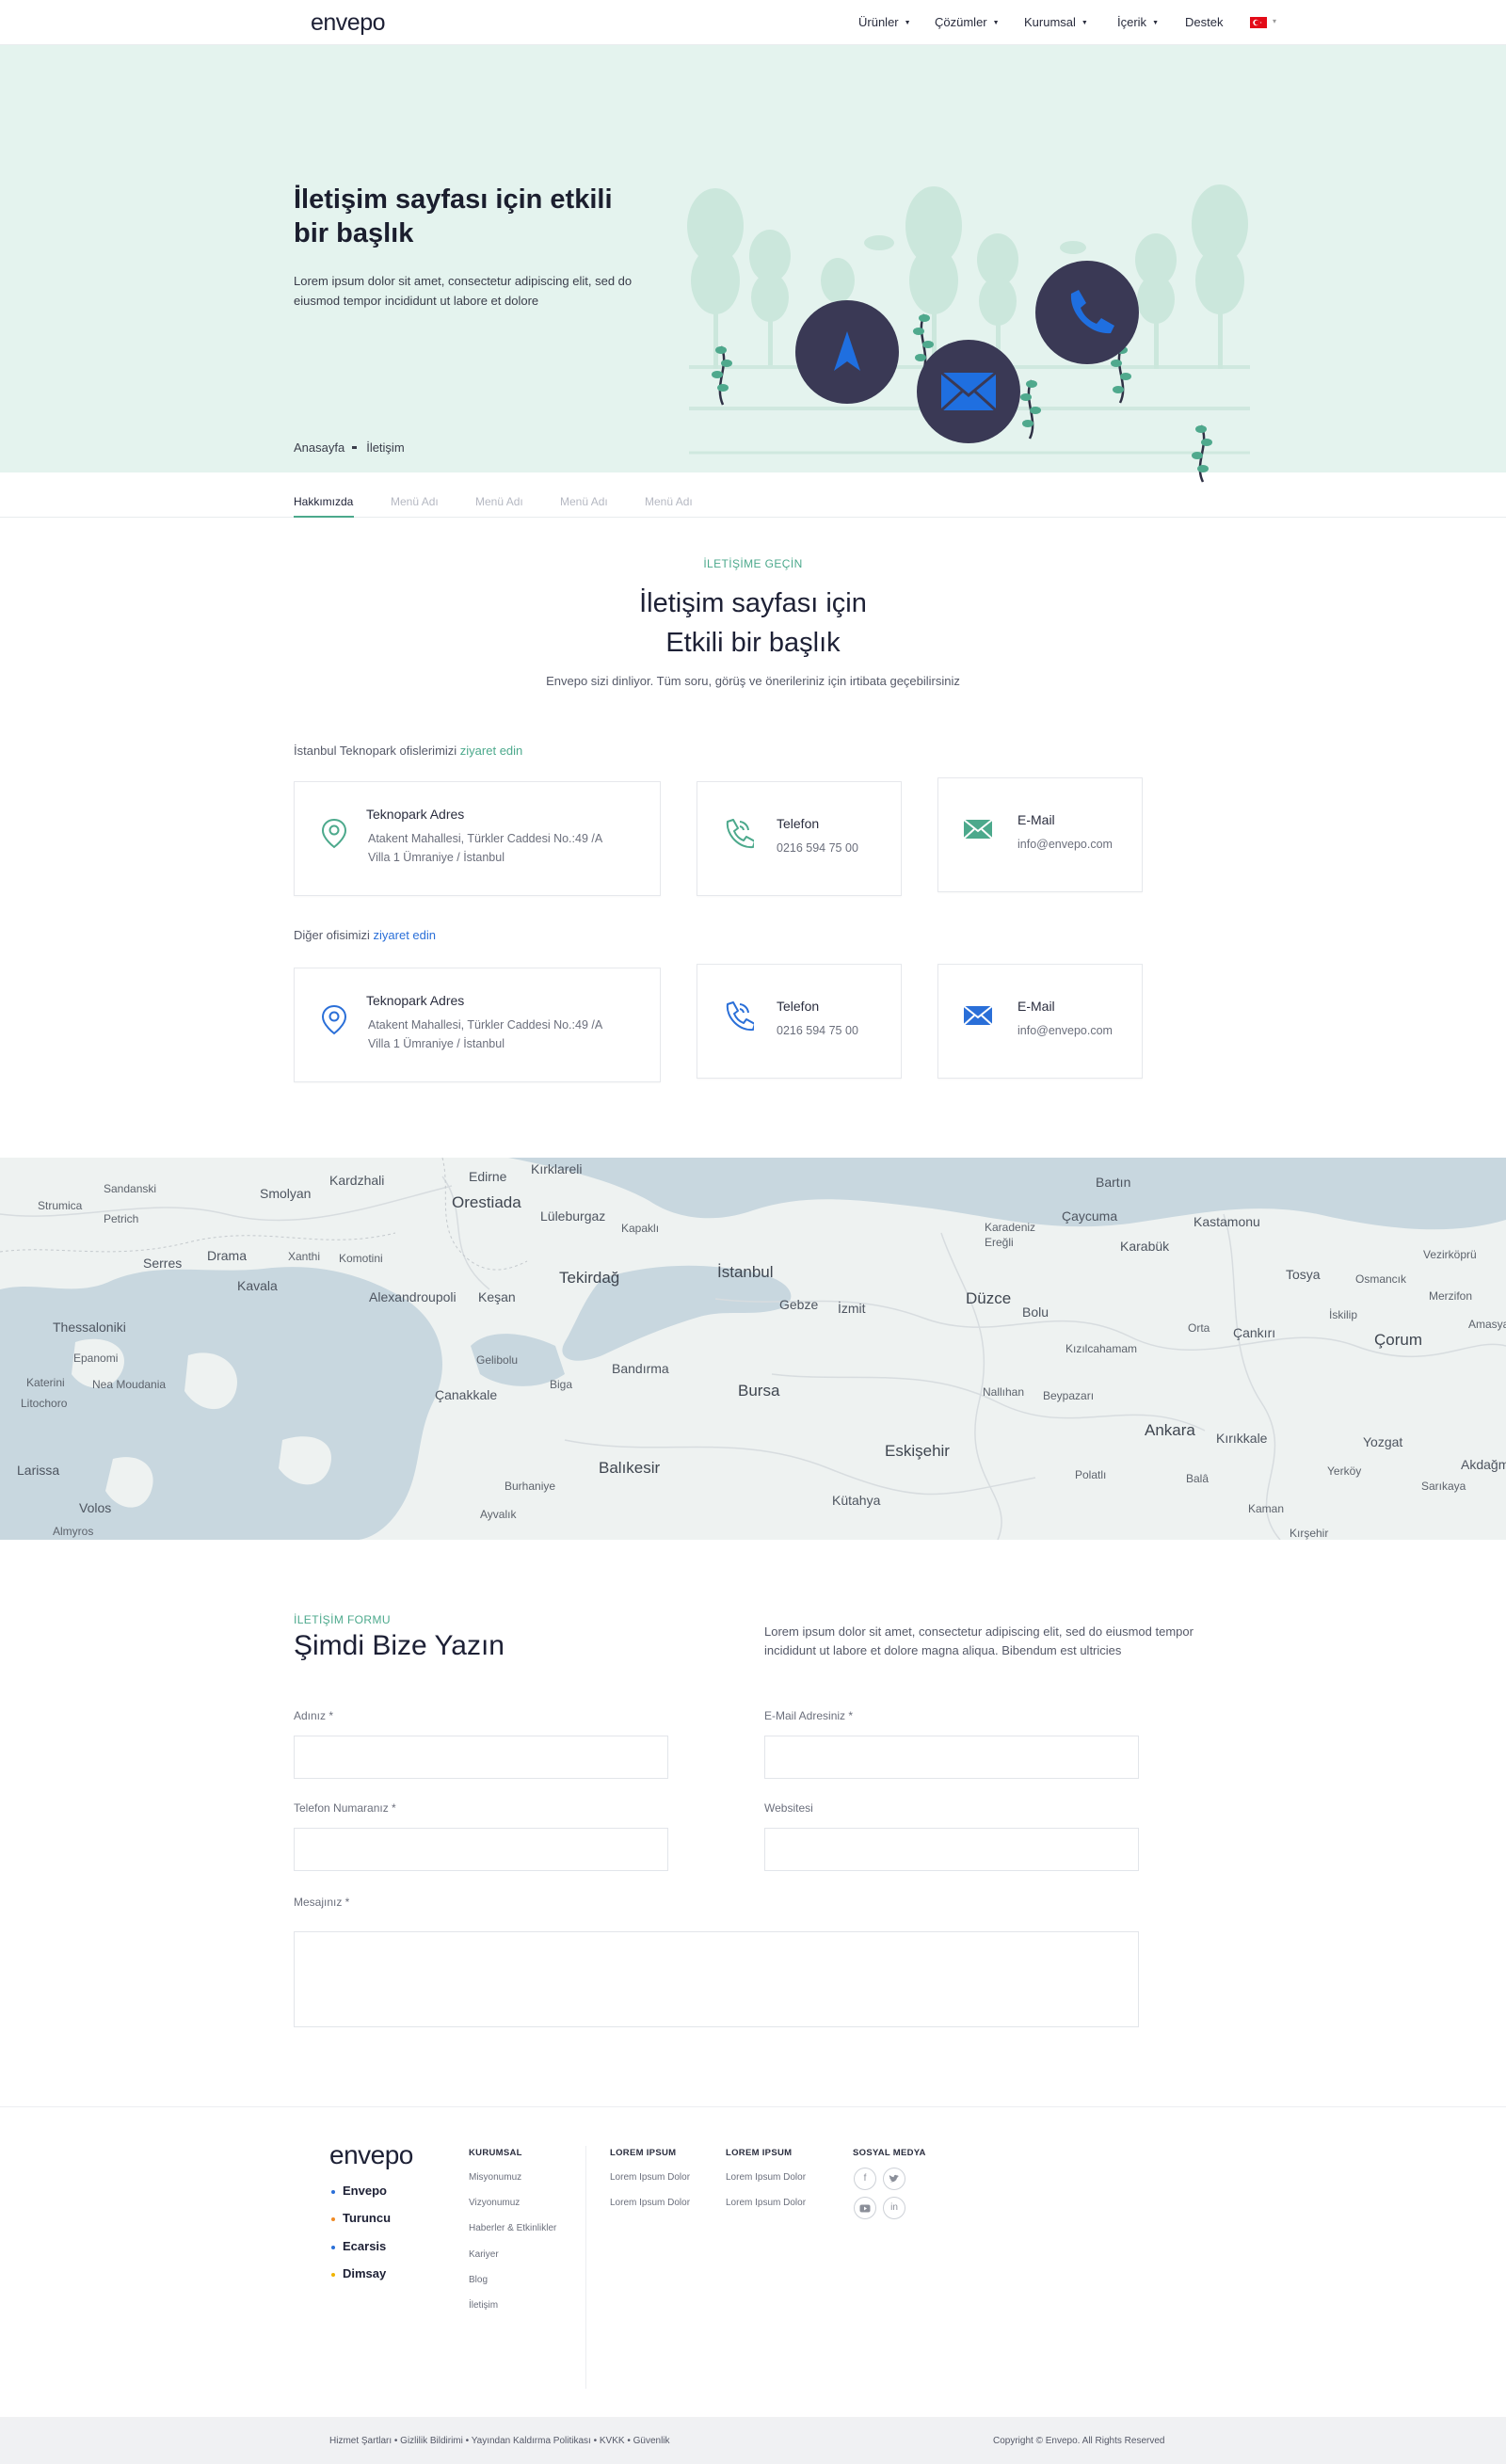 The height and width of the screenshot is (2464, 1506). What do you see at coordinates (799, 1021) in the screenshot?
I see `office2-phone-card: Telefon 0216 594 75 00` at bounding box center [799, 1021].